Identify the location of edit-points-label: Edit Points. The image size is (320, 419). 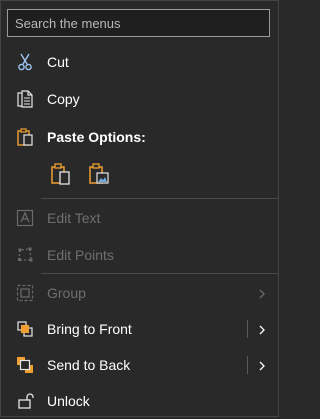
(80, 255).